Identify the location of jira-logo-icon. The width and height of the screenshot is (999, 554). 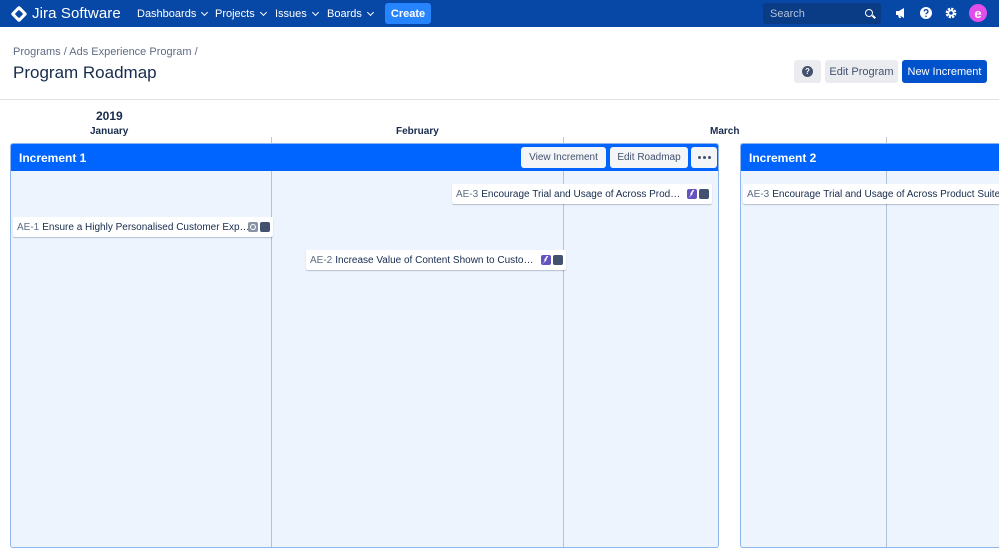
(19, 13).